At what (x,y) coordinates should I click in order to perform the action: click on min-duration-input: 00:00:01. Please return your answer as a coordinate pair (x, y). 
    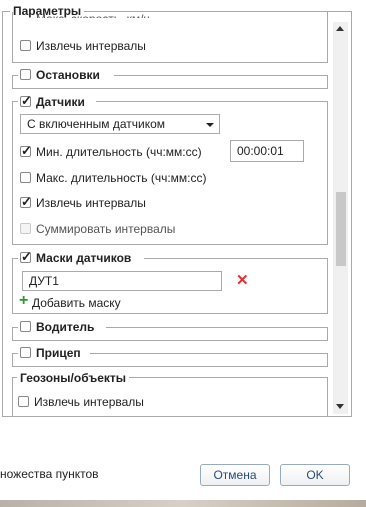
    Looking at the image, I should click on (267, 151).